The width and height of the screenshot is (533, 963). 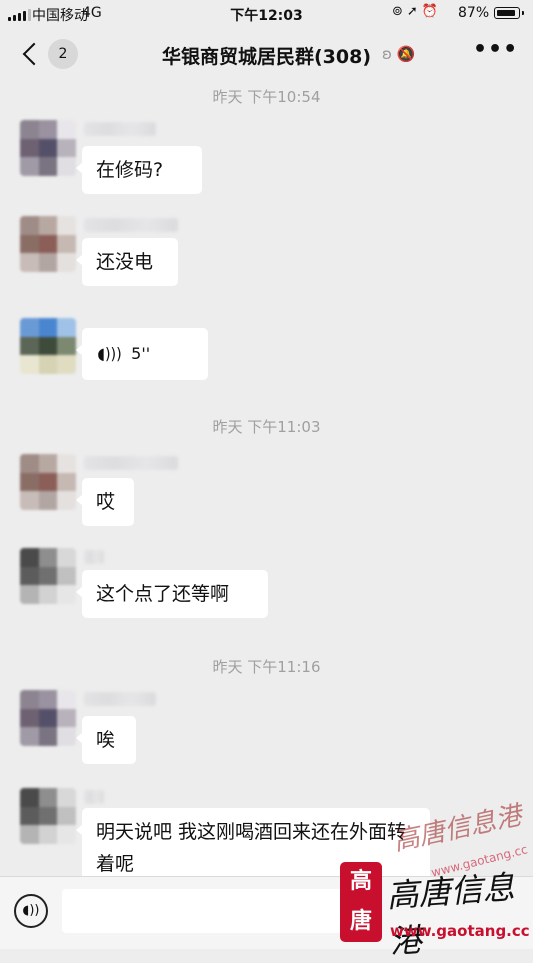 I want to click on message-text: 哎, so click(x=106, y=502).